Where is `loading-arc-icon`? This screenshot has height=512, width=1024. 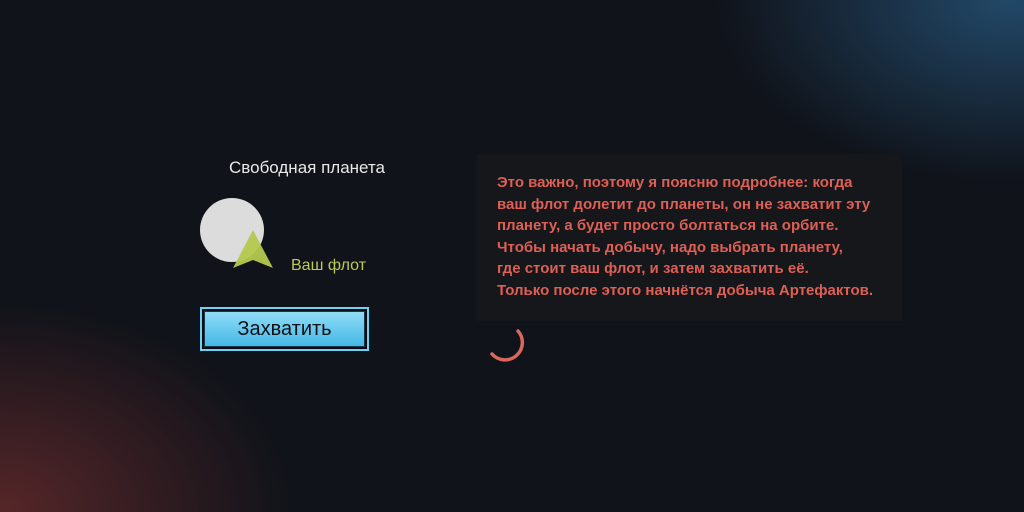 loading-arc-icon is located at coordinates (507, 345).